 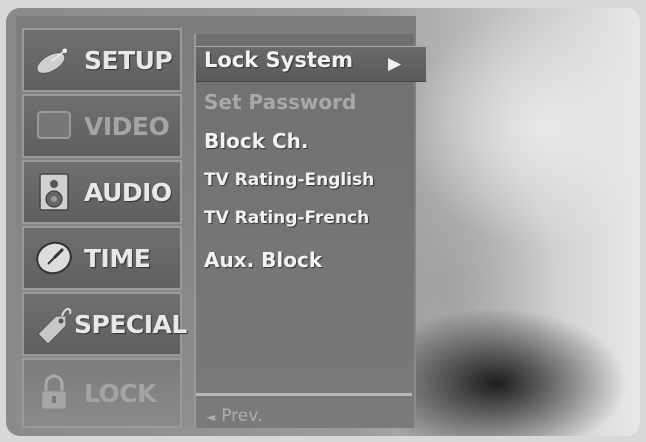 What do you see at coordinates (128, 192) in the screenshot?
I see `tab-audio-label: AUDIO` at bounding box center [128, 192].